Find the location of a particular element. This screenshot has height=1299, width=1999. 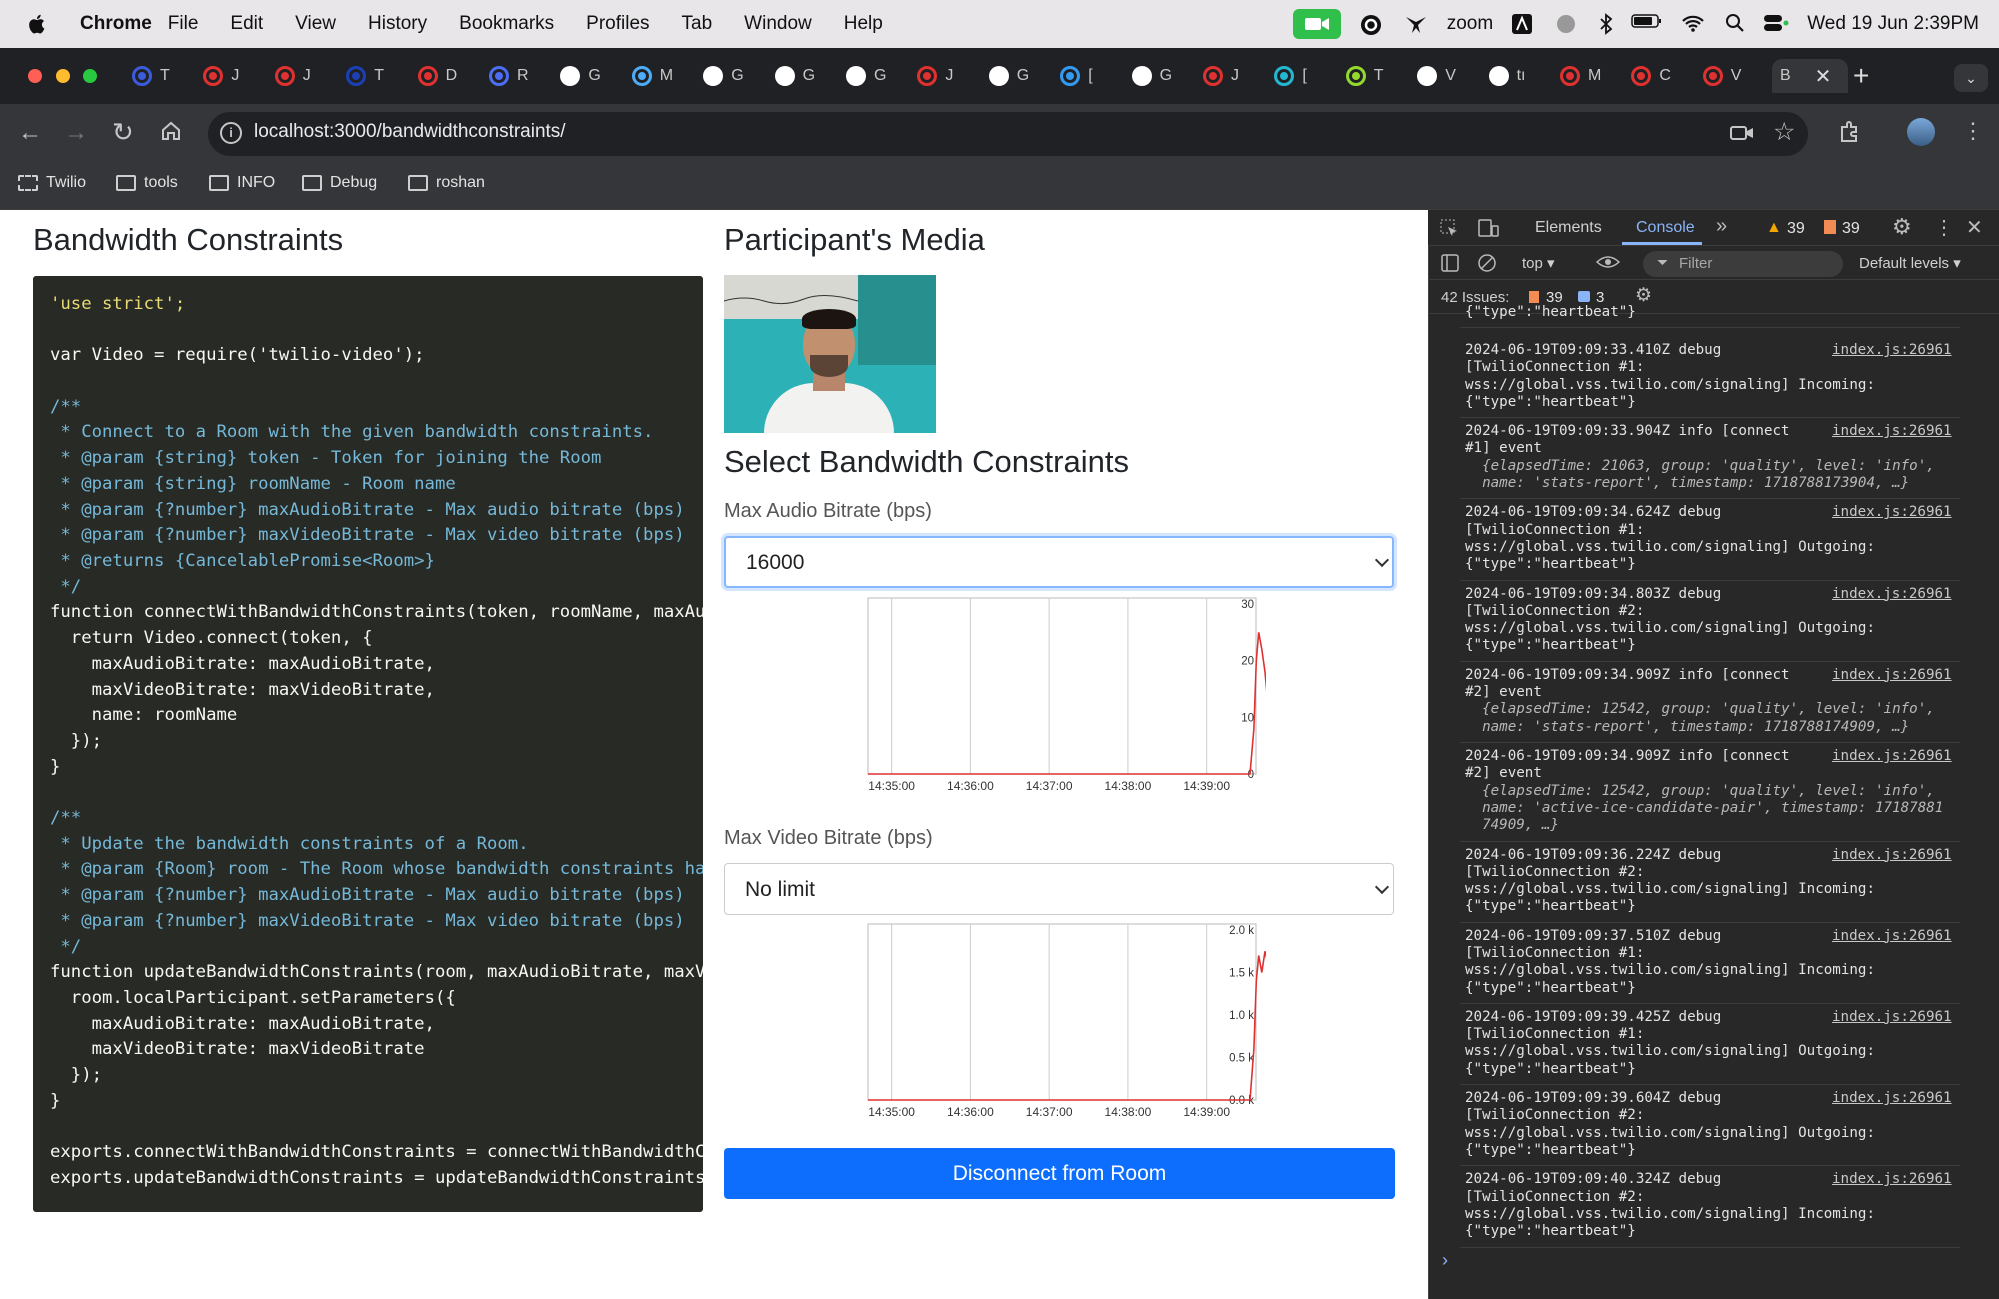

live-expression-eye-icon is located at coordinates (1608, 264).